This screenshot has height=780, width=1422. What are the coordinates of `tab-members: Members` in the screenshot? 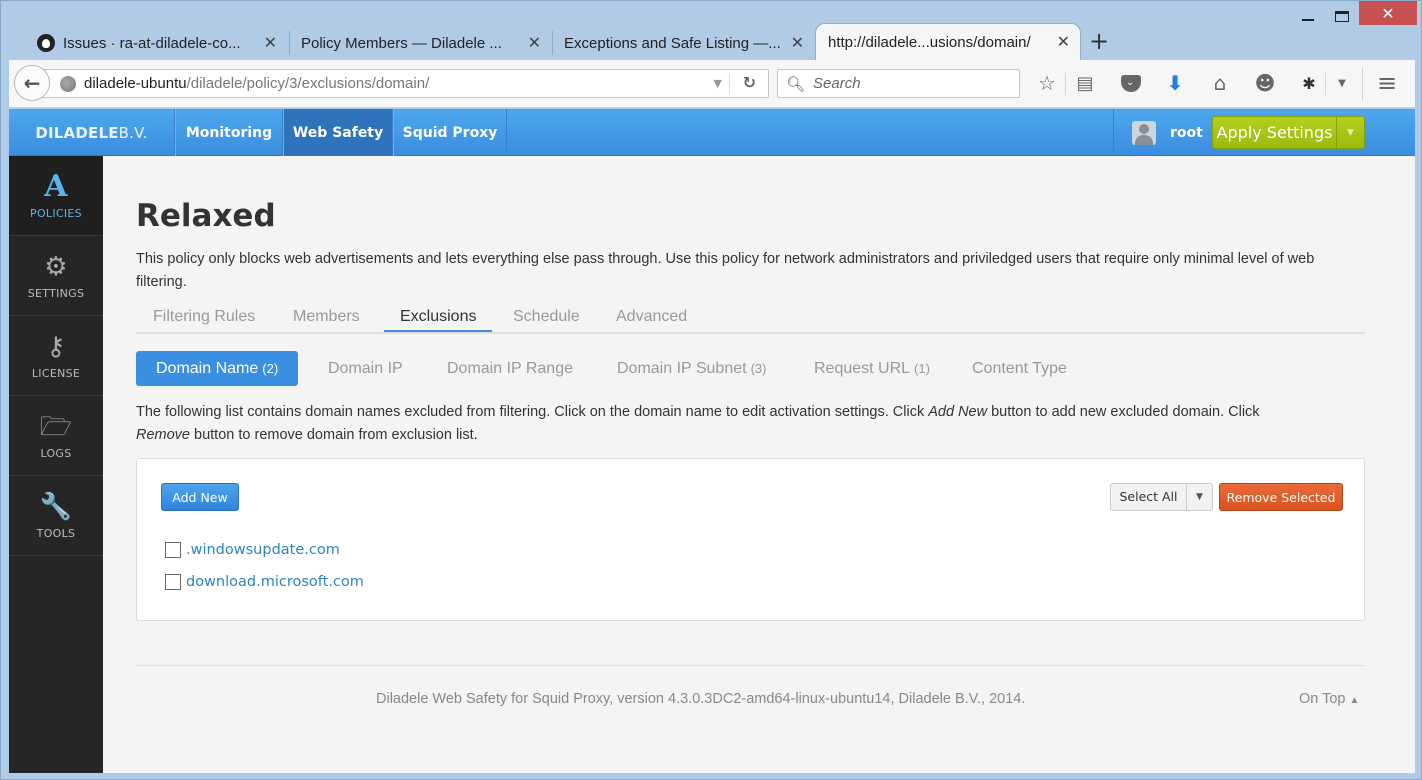 It's located at (326, 319).